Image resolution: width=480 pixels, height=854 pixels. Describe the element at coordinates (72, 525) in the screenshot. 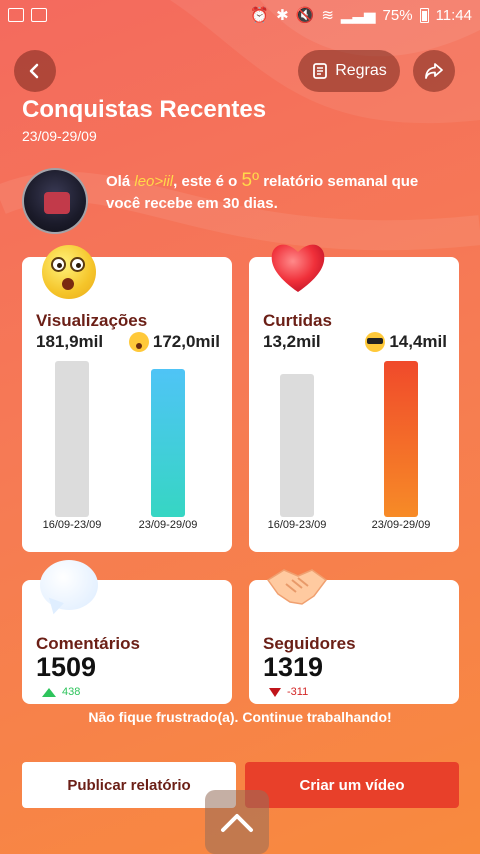

I see `views-prev-label: 16/09-23/09` at that location.